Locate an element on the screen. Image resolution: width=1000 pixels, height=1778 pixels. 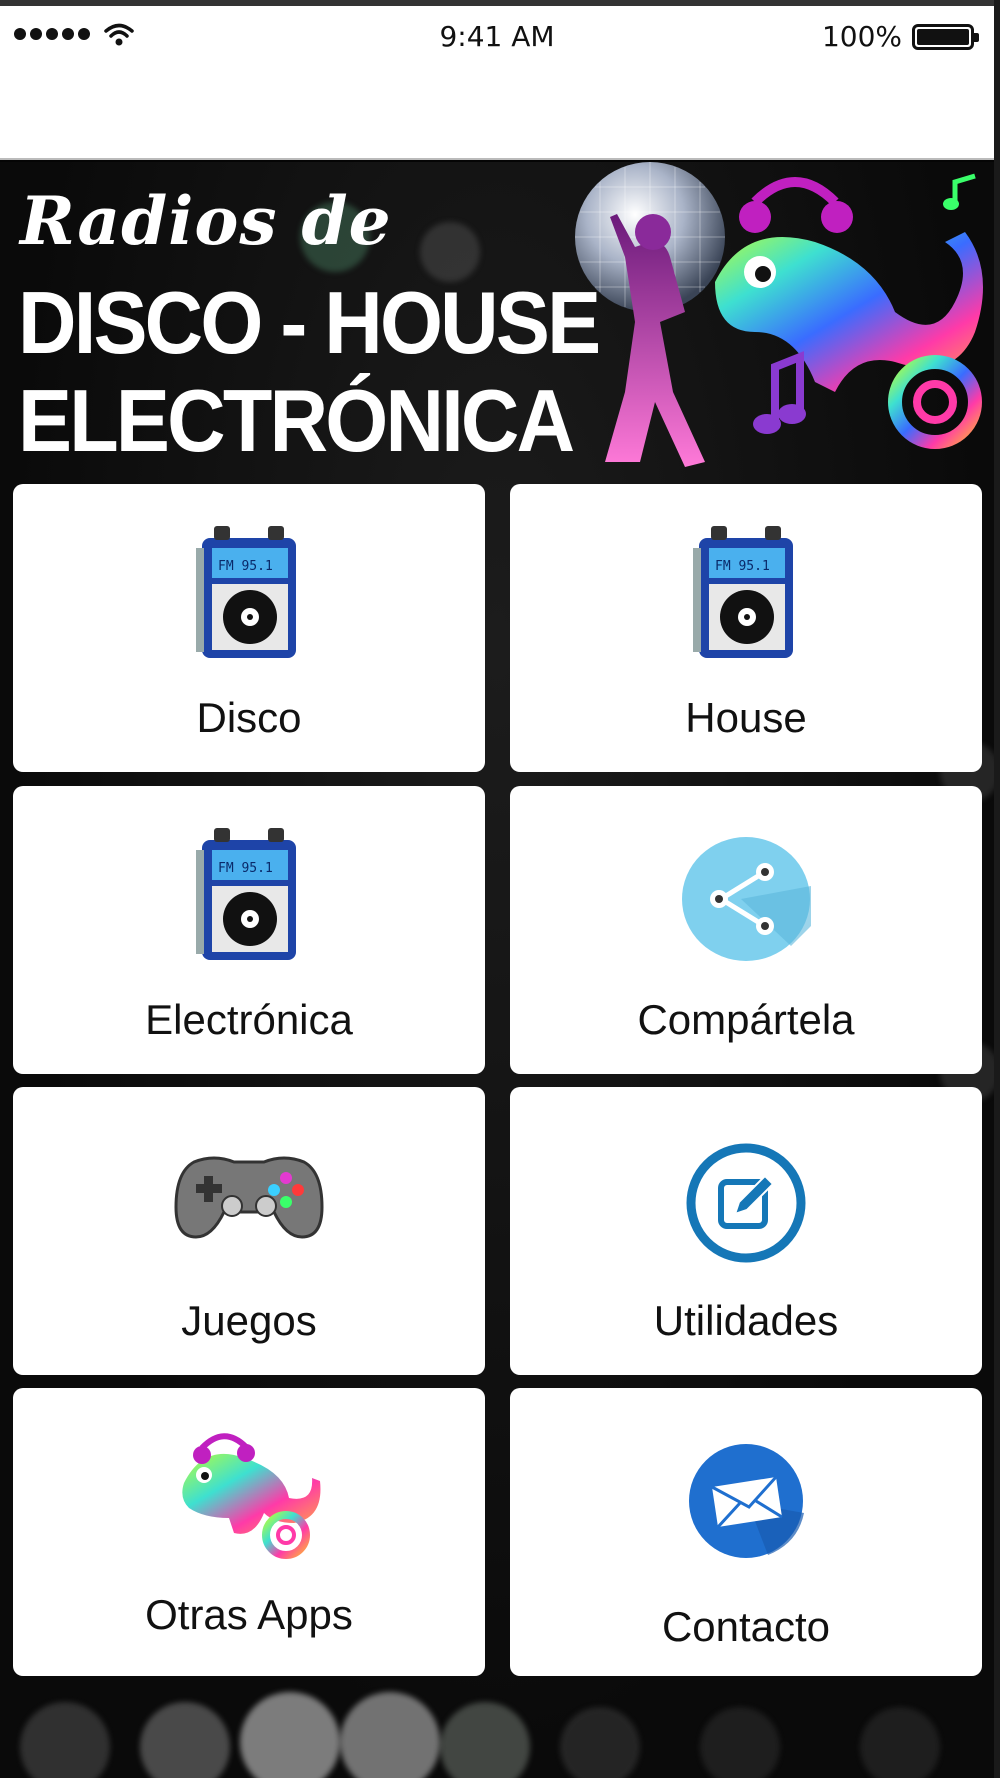
menu-label: Electrónica is located at coordinates (249, 1019).